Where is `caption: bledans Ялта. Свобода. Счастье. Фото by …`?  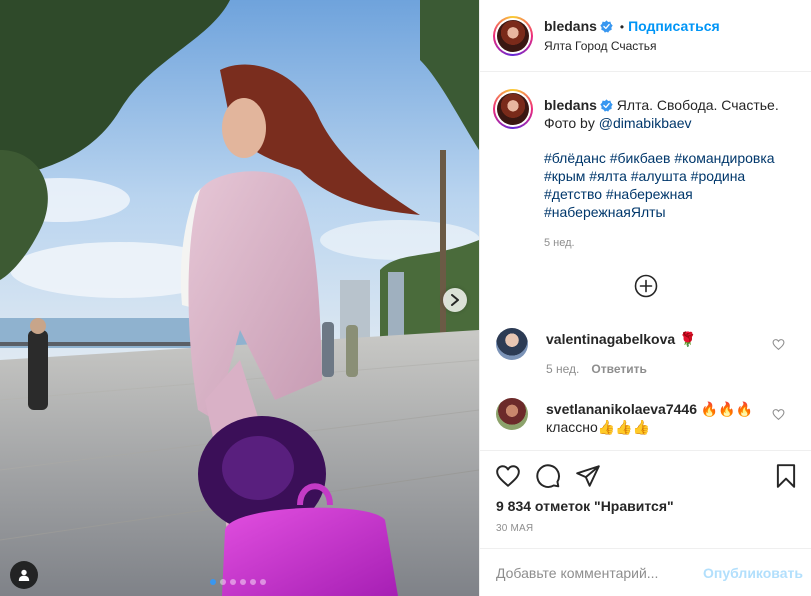 caption: bledans Ялта. Свобода. Счастье. Фото by … is located at coordinates (671, 114).